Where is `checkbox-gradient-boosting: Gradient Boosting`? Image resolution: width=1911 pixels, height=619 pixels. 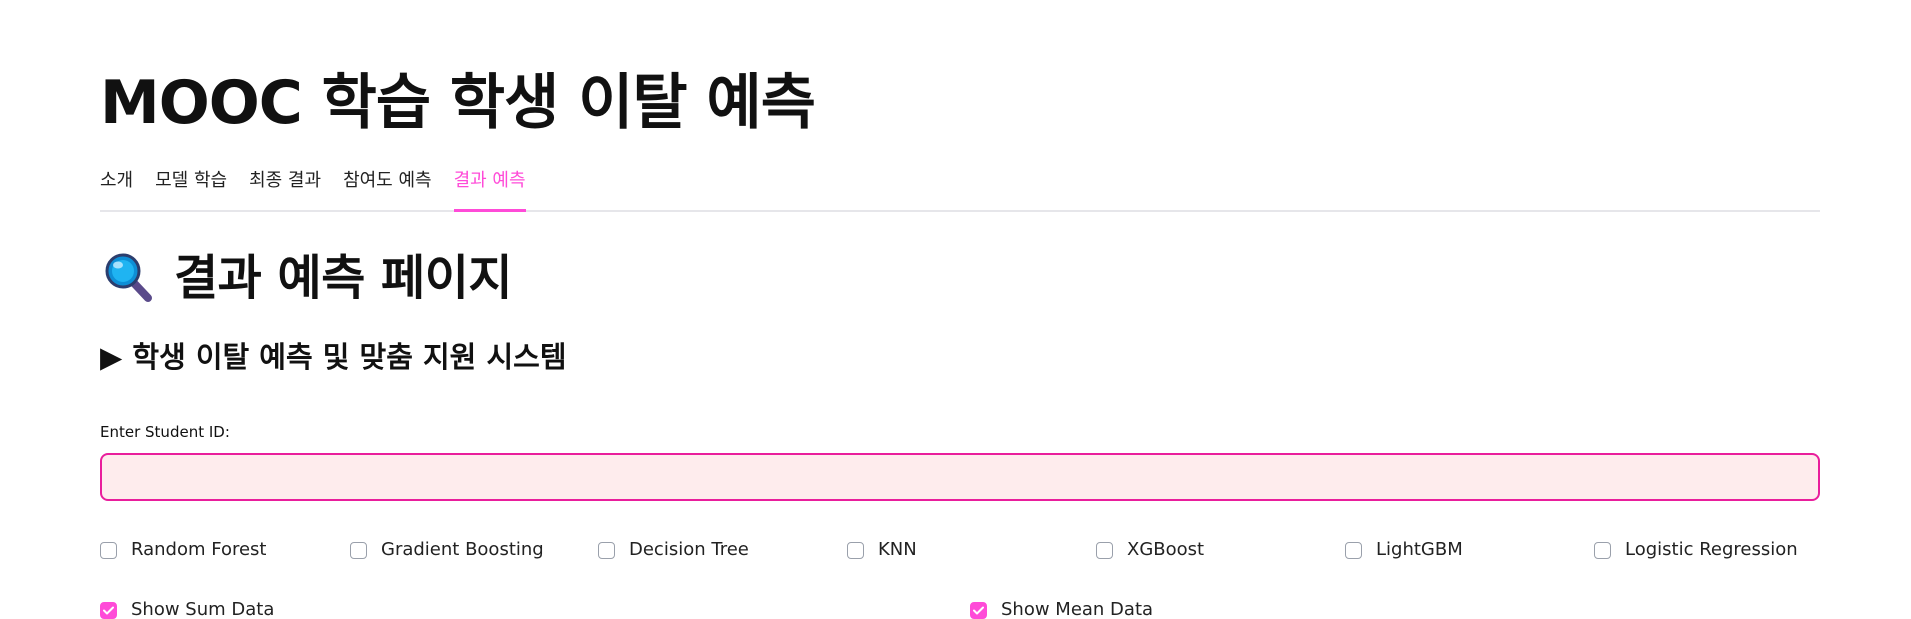
checkbox-gradient-boosting: Gradient Boosting is located at coordinates (447, 550).